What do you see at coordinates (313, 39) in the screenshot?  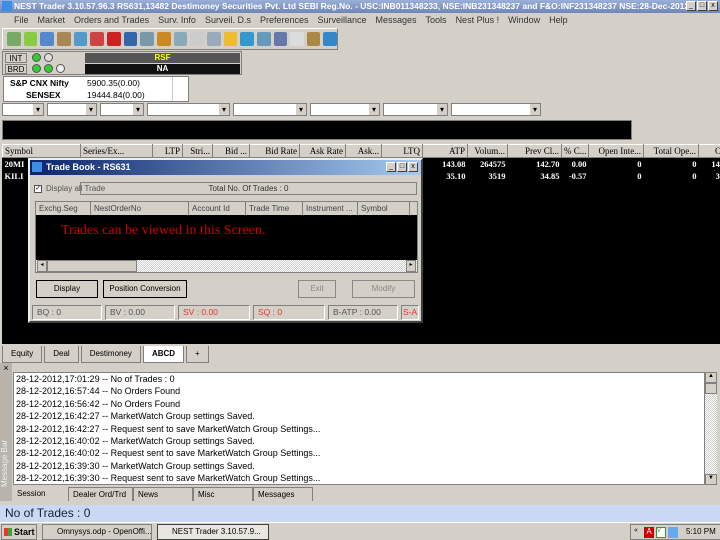 I see `pen-icon` at bounding box center [313, 39].